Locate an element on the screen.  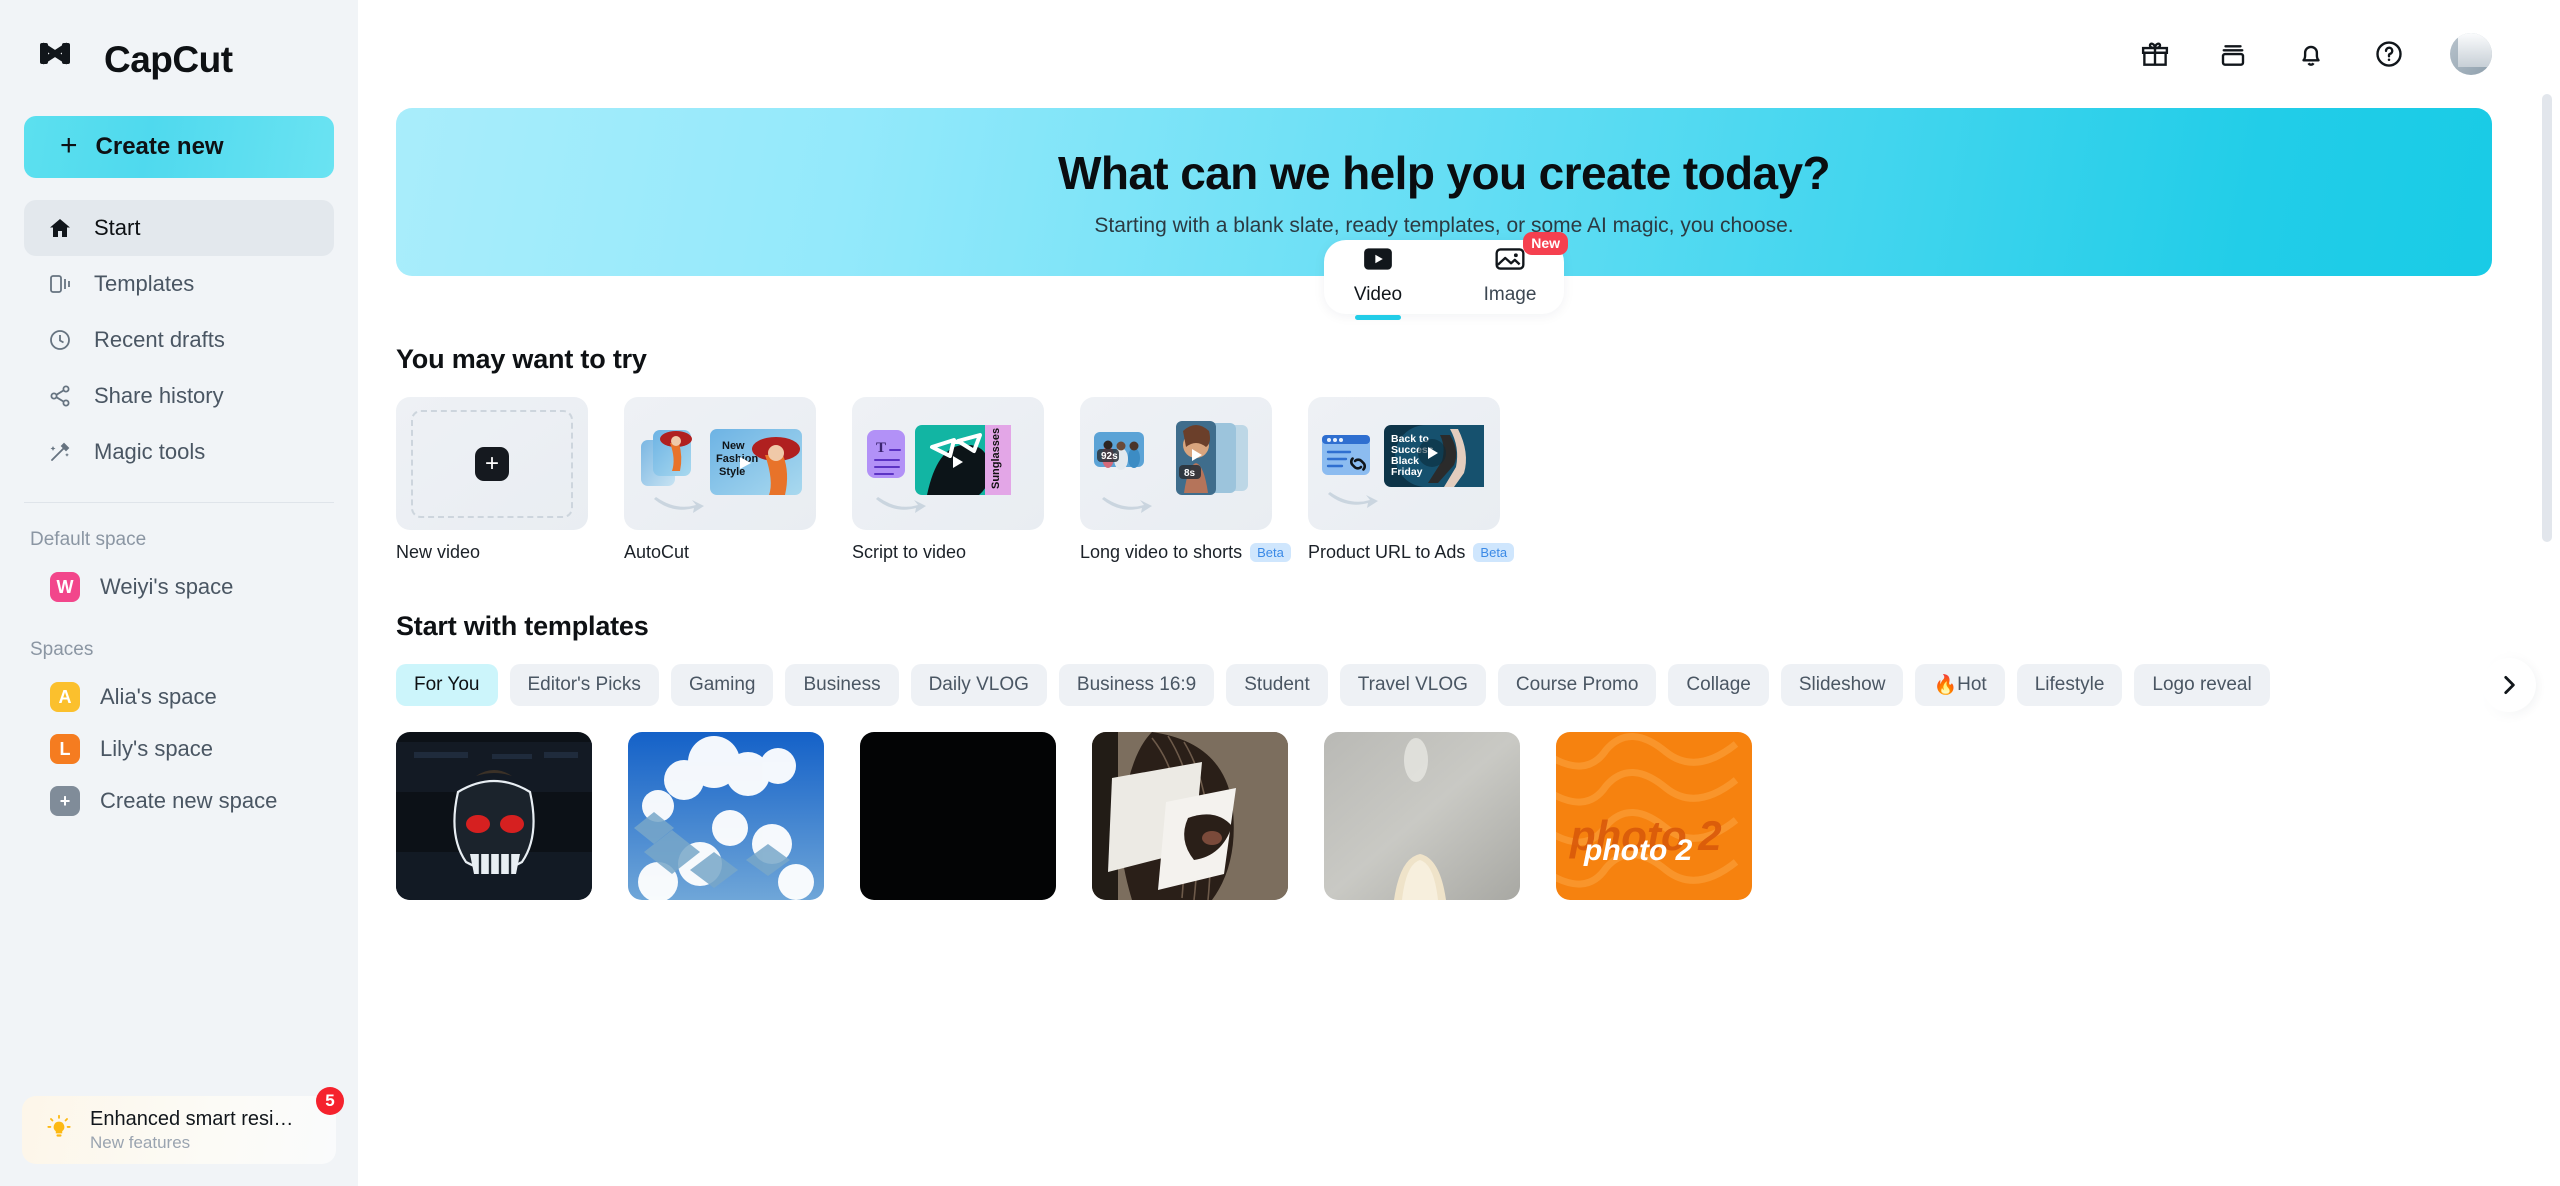
sidebar-item-label: Templates is located at coordinates (144, 283).